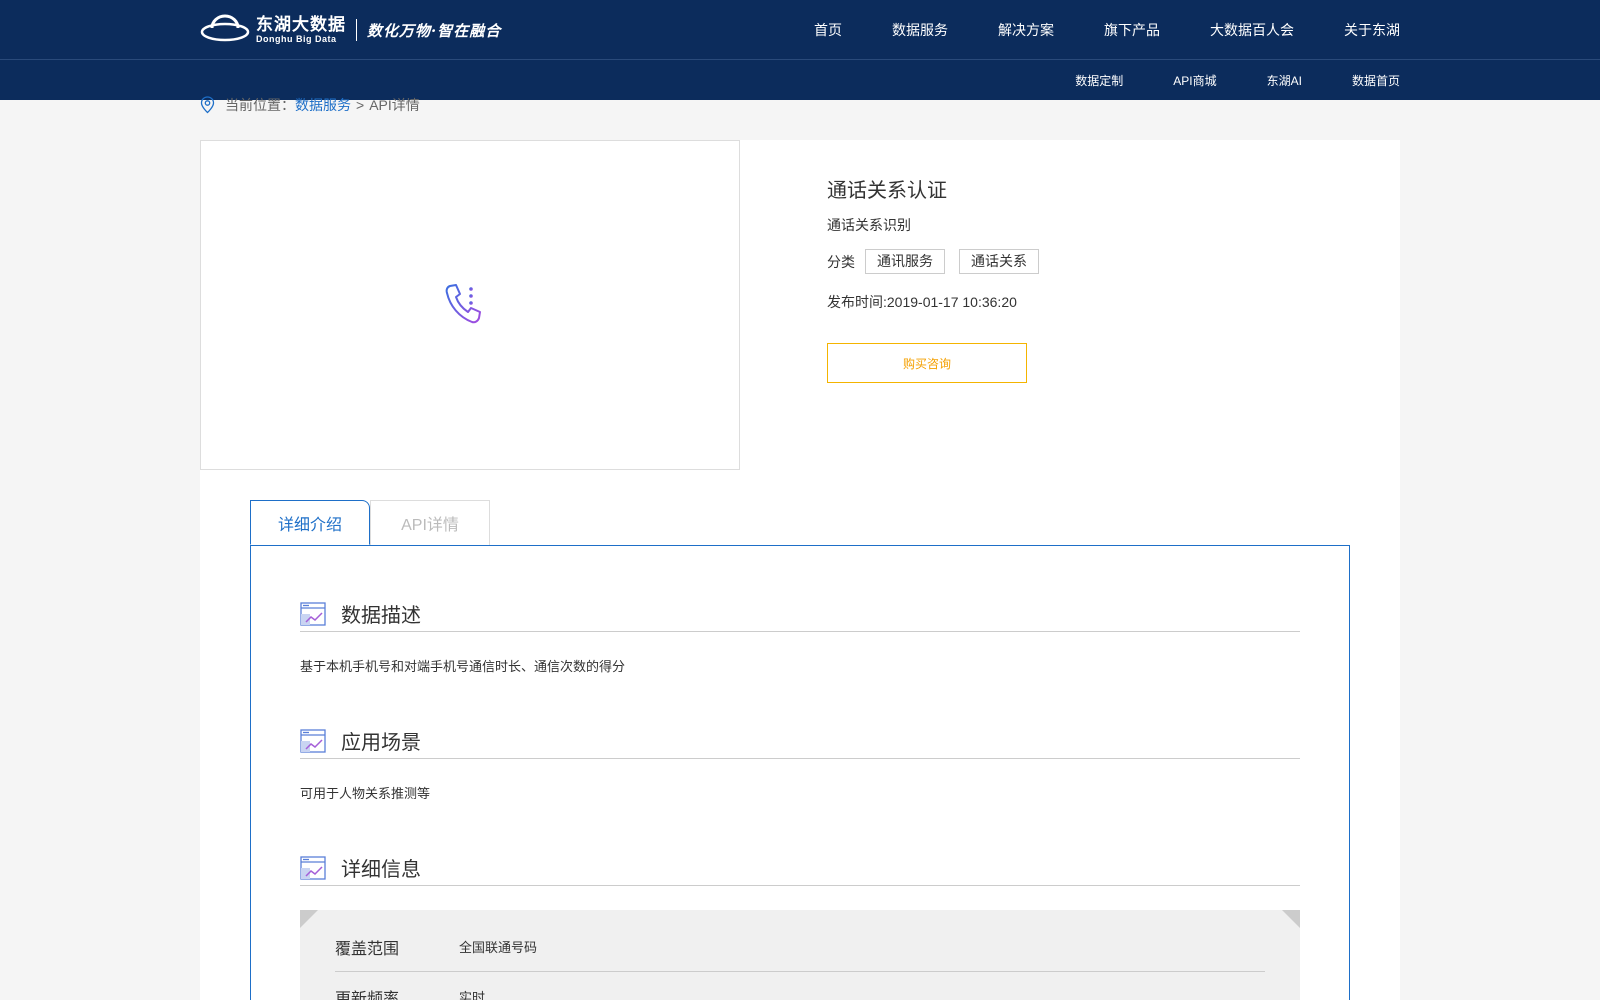 The width and height of the screenshot is (1600, 1000). What do you see at coordinates (301, 24) in the screenshot?
I see `logo-main-text: 东湖大数据` at bounding box center [301, 24].